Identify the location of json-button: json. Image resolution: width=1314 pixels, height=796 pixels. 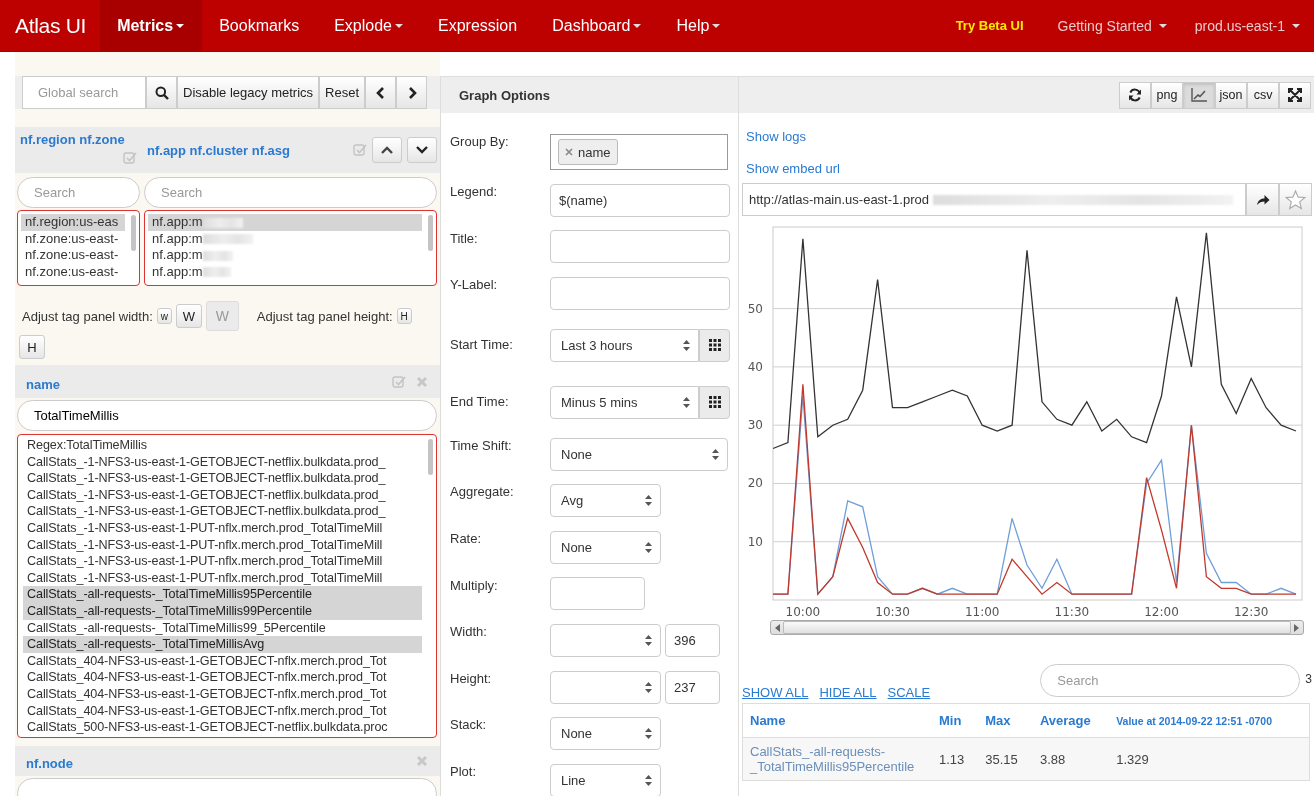
(1231, 95).